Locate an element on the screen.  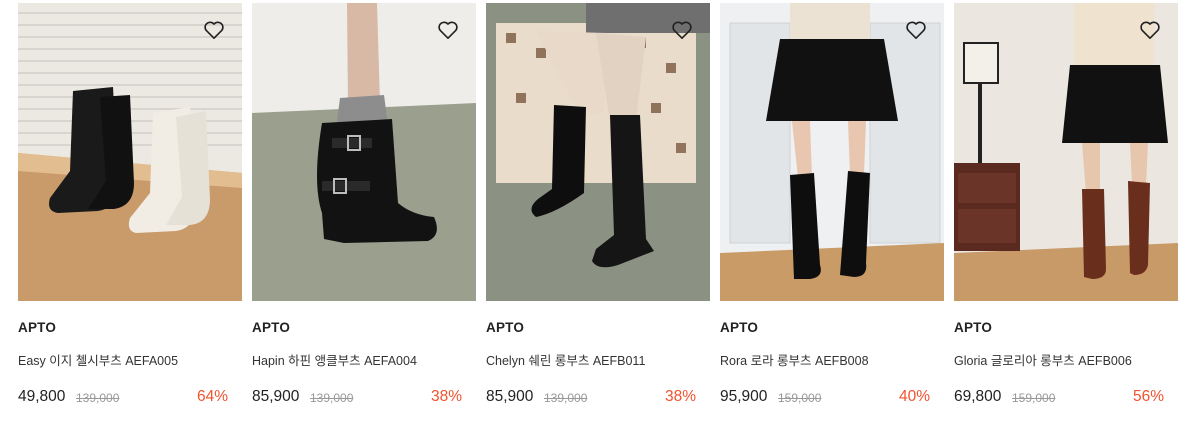
sale-price: 95,900 is located at coordinates (744, 396).